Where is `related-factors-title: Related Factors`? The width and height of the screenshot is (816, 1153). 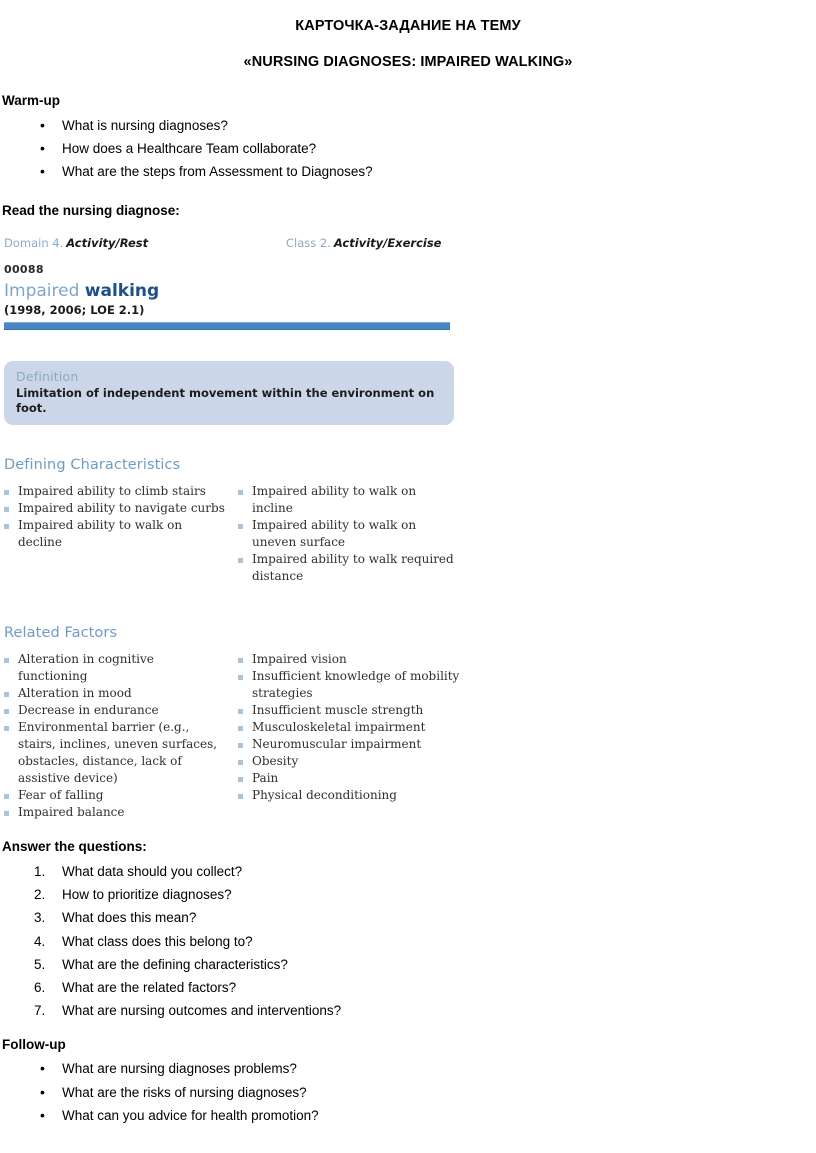
related-factors-title: Related Factors is located at coordinates (61, 633).